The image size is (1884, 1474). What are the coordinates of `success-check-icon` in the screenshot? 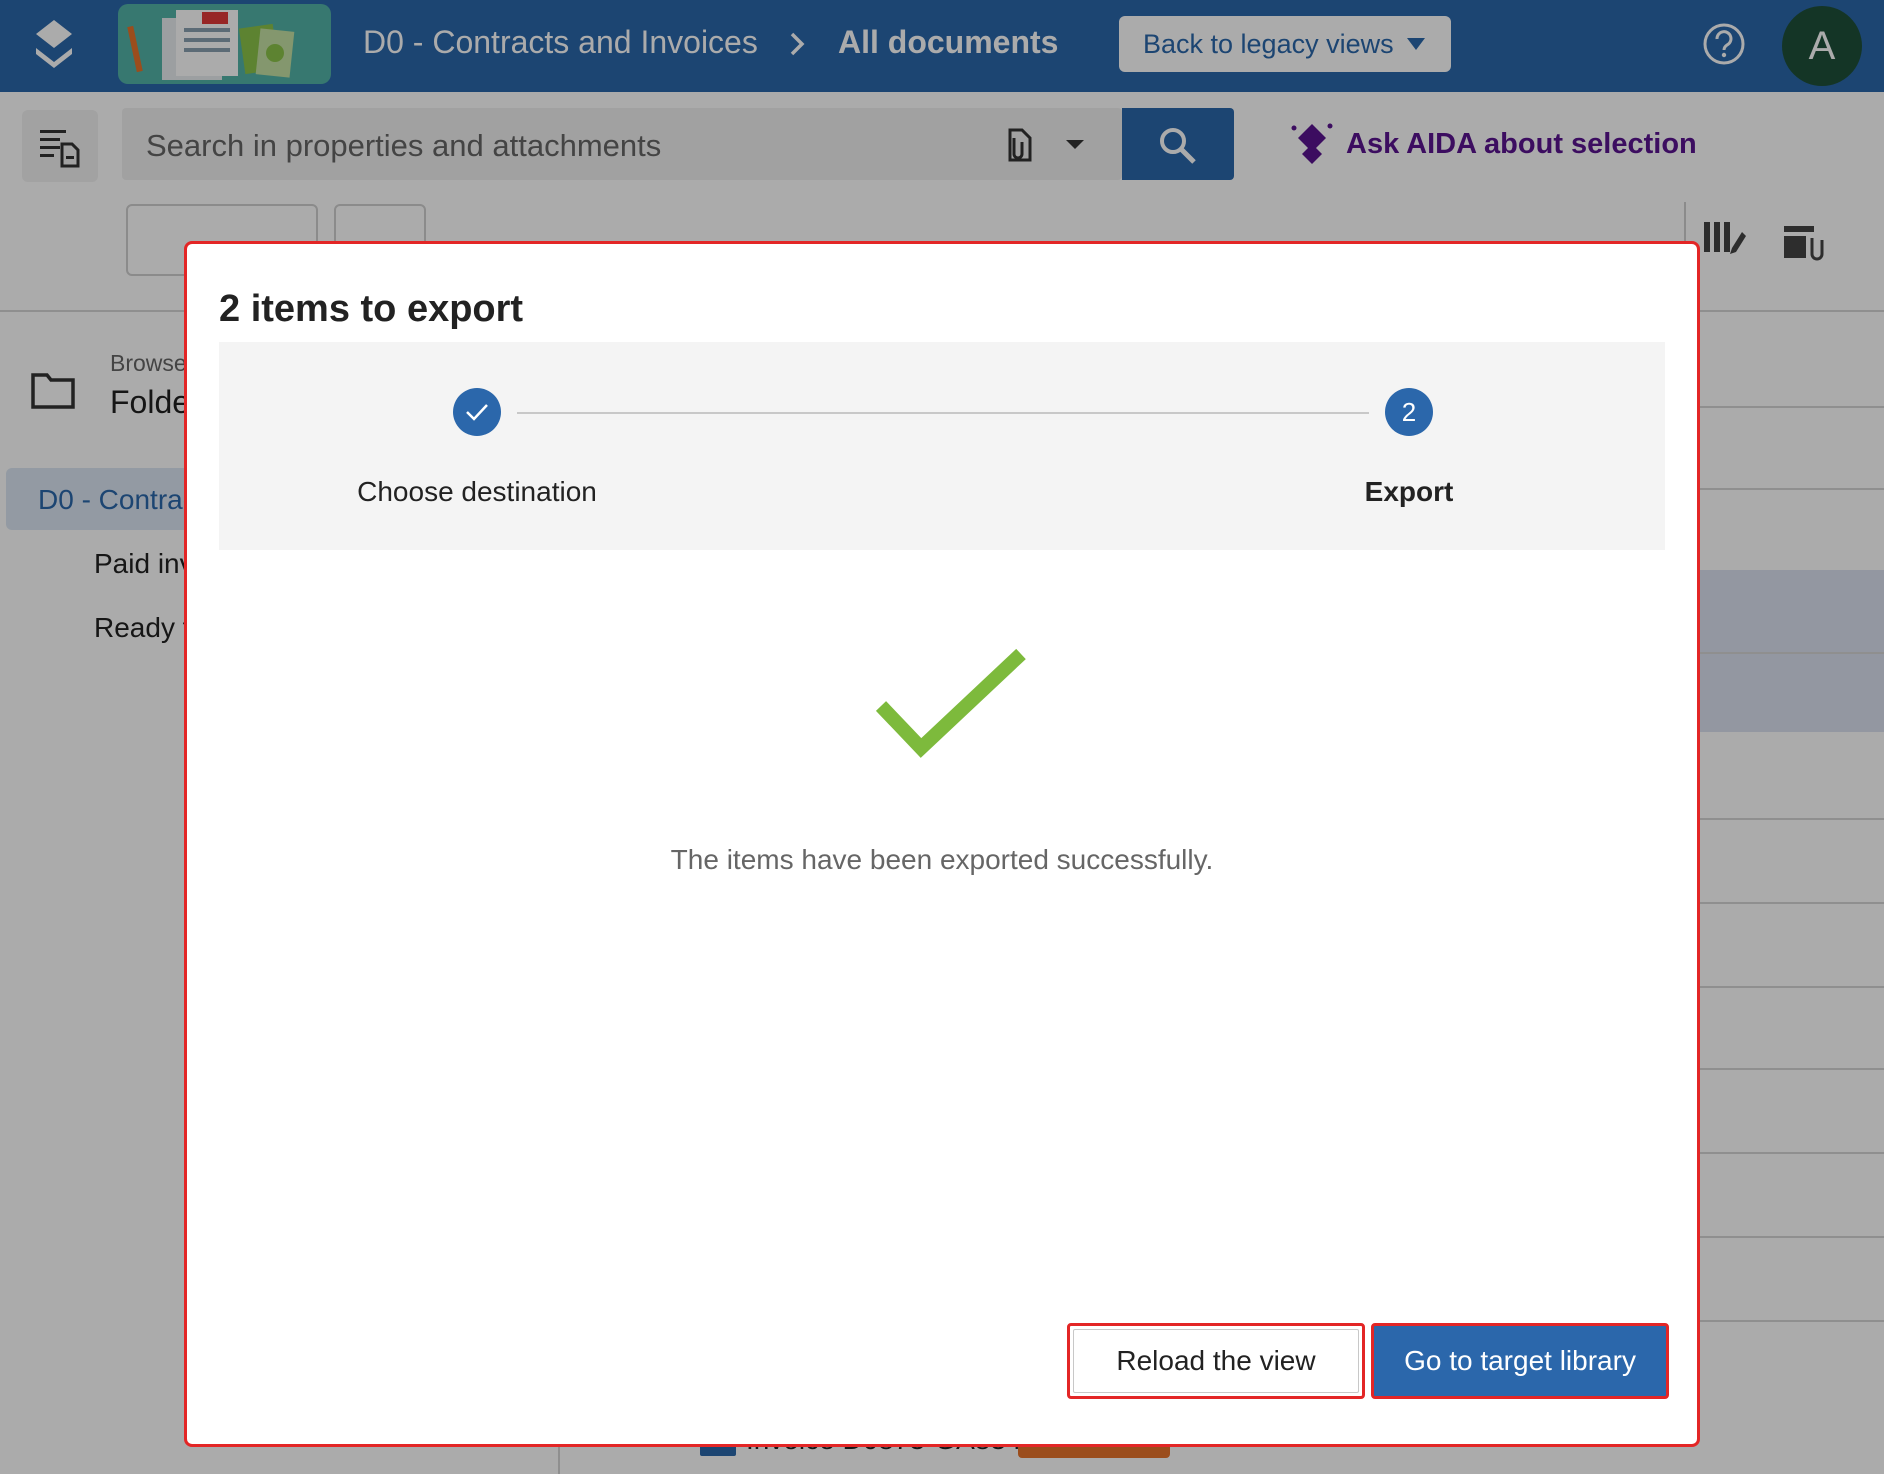 It's located at (950, 703).